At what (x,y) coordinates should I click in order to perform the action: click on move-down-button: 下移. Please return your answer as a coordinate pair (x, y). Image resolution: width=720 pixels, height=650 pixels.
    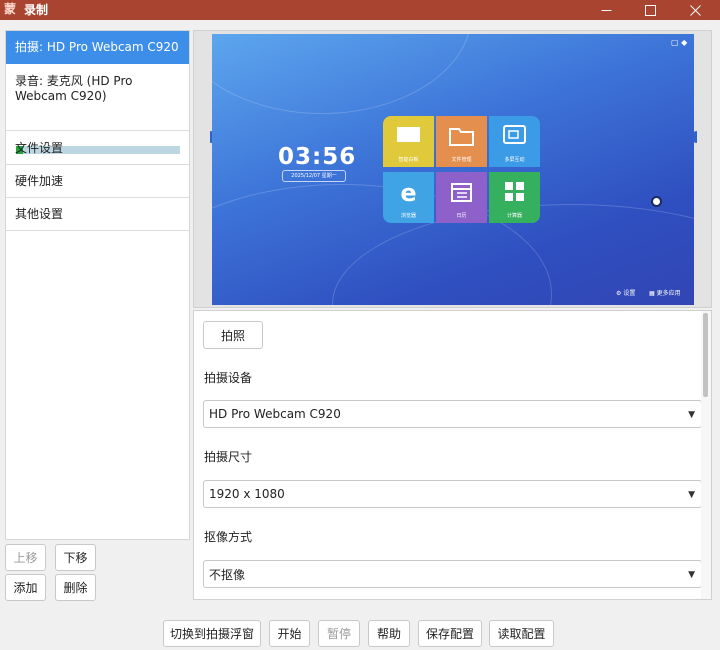
    Looking at the image, I should click on (75, 557).